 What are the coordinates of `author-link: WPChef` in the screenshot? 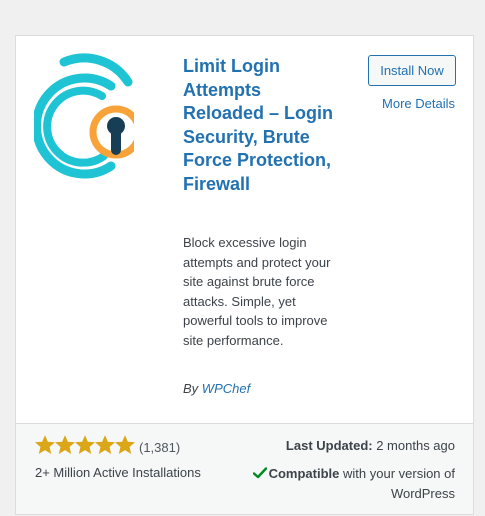 It's located at (226, 388).